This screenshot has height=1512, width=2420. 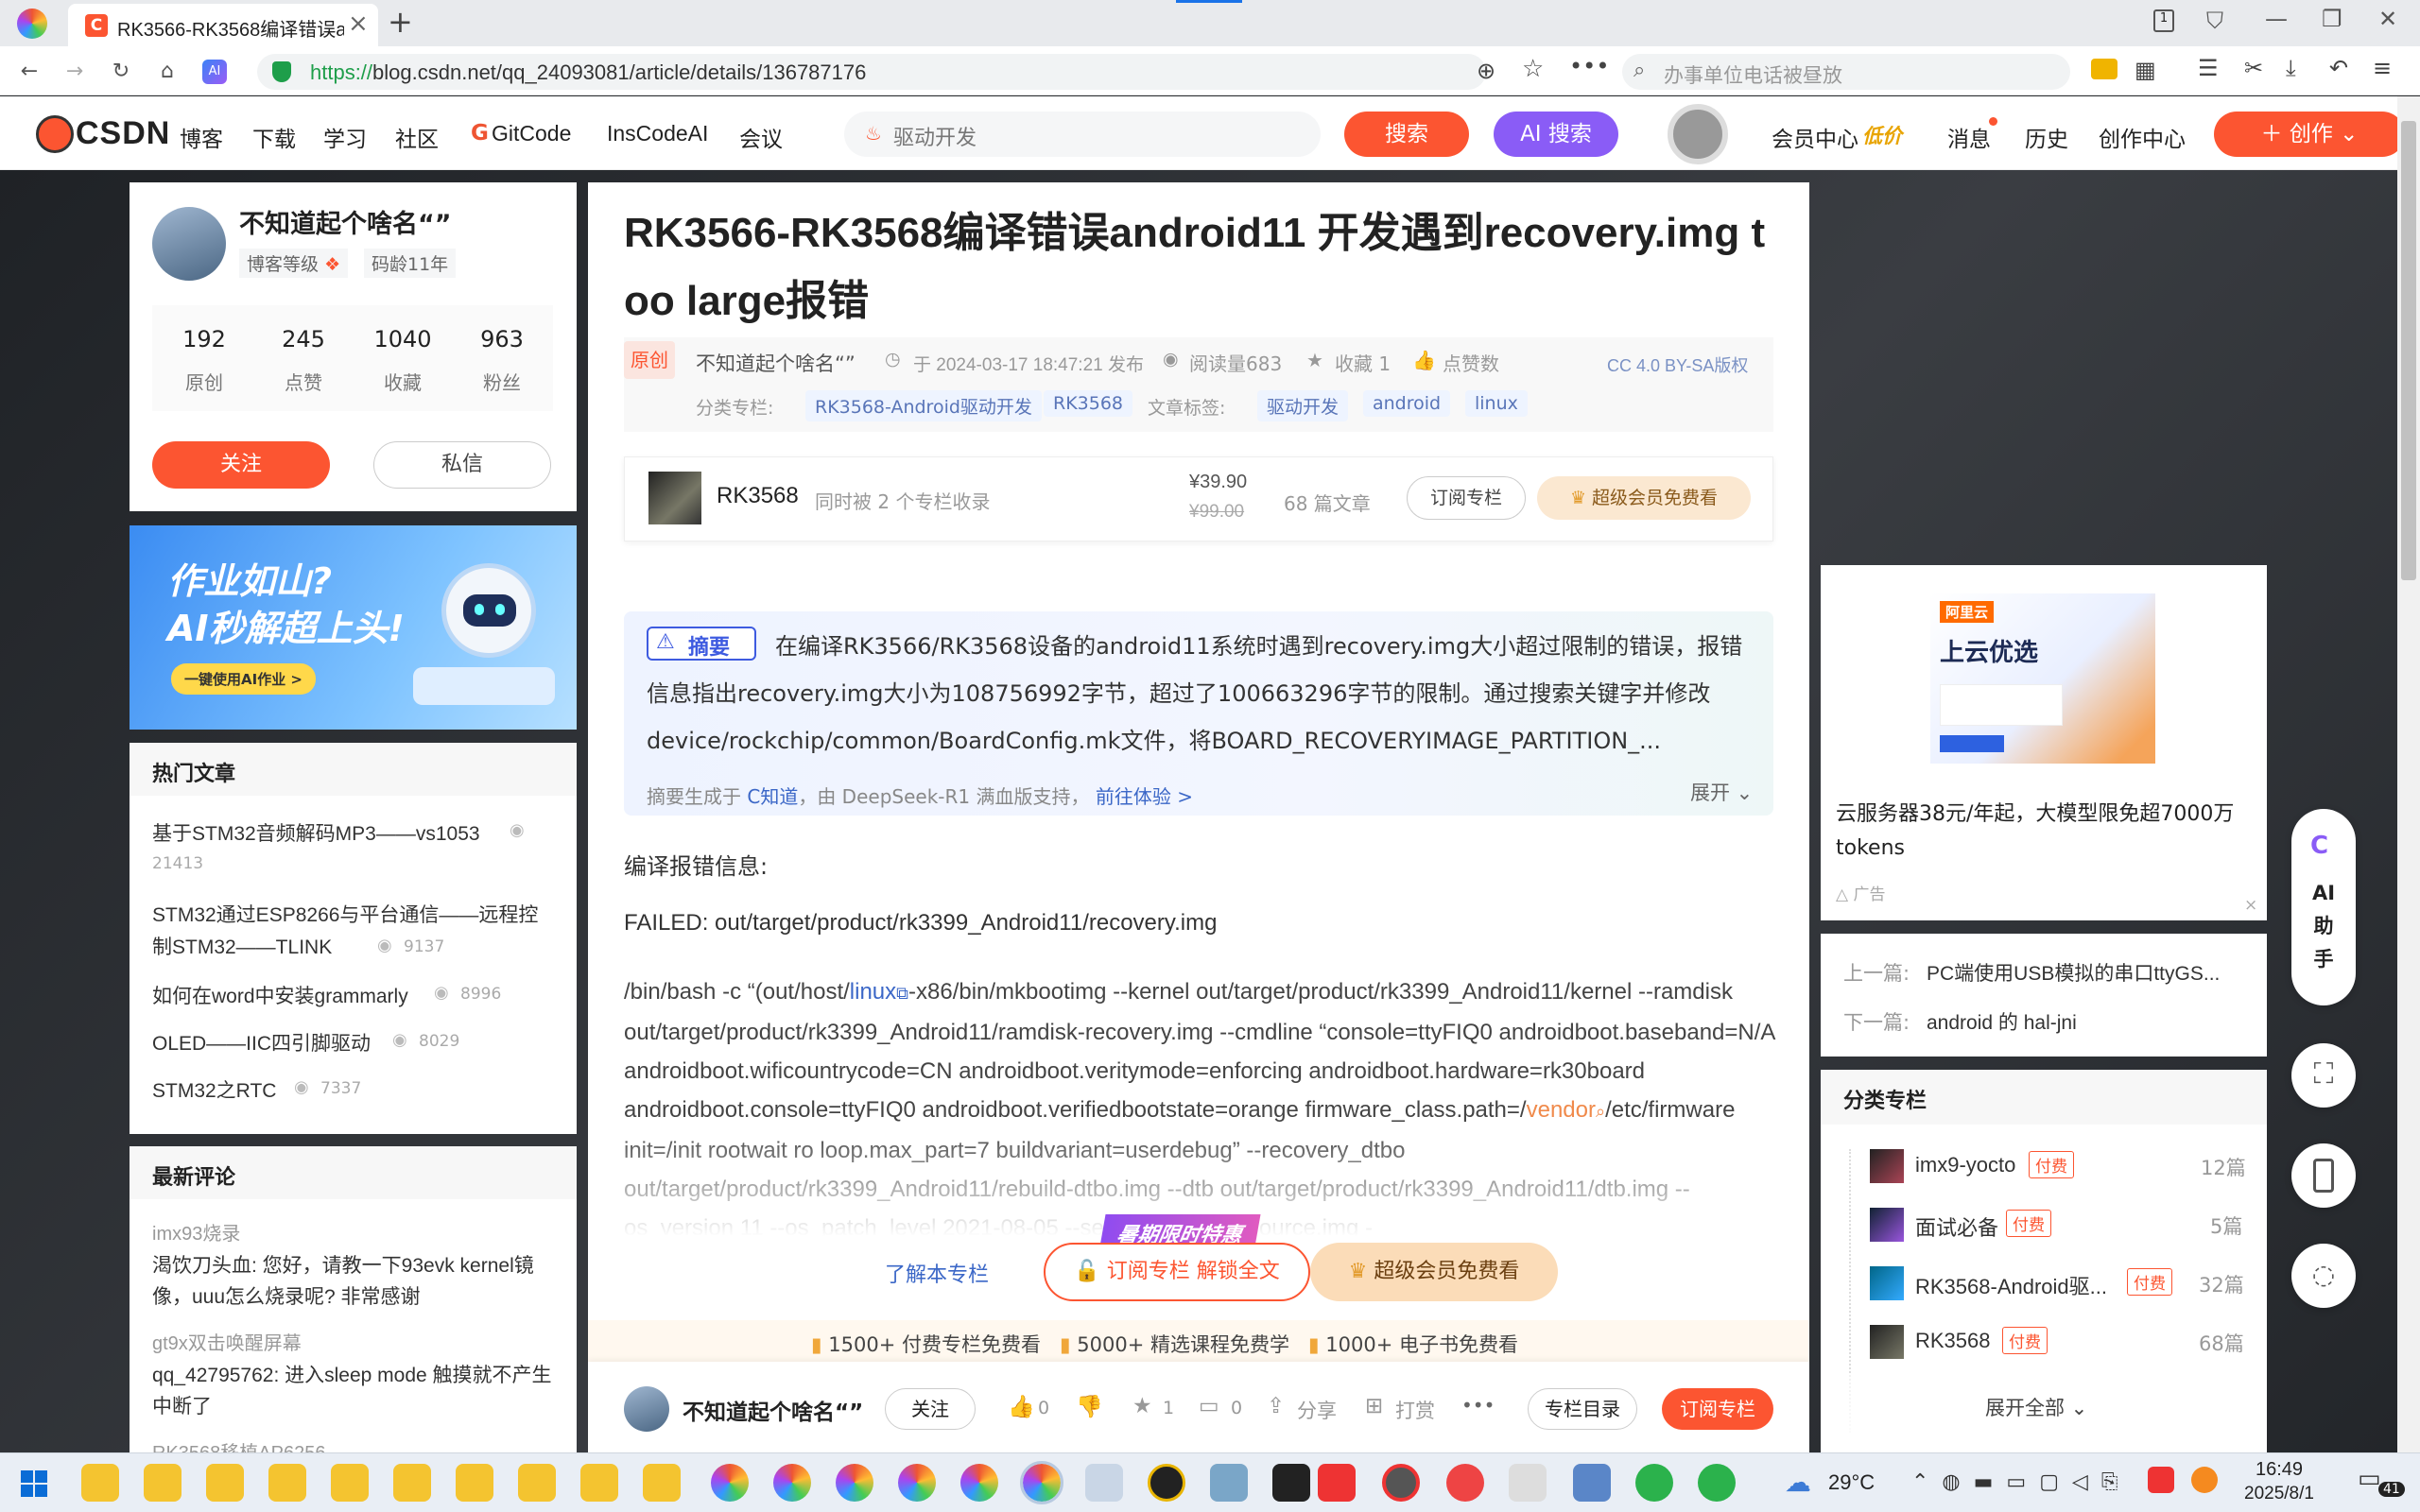 I want to click on ue-editor-icon, so click(x=1167, y=1483).